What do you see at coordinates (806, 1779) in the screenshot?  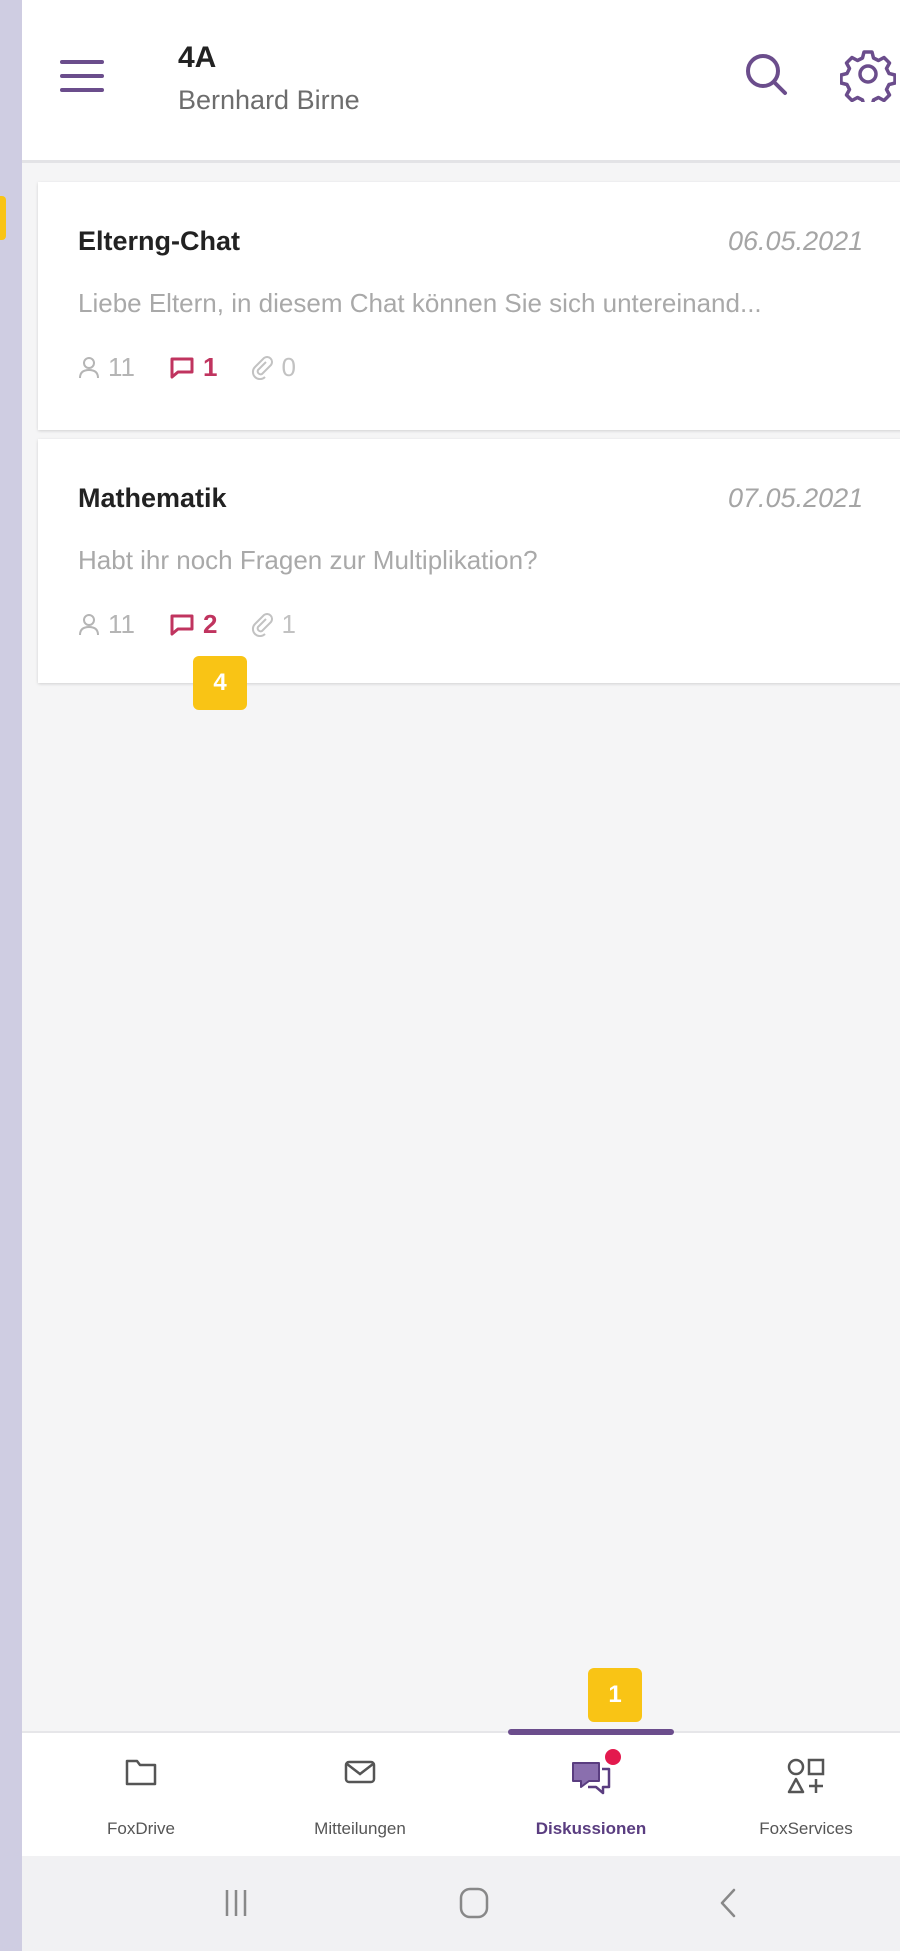 I see `services-icon` at bounding box center [806, 1779].